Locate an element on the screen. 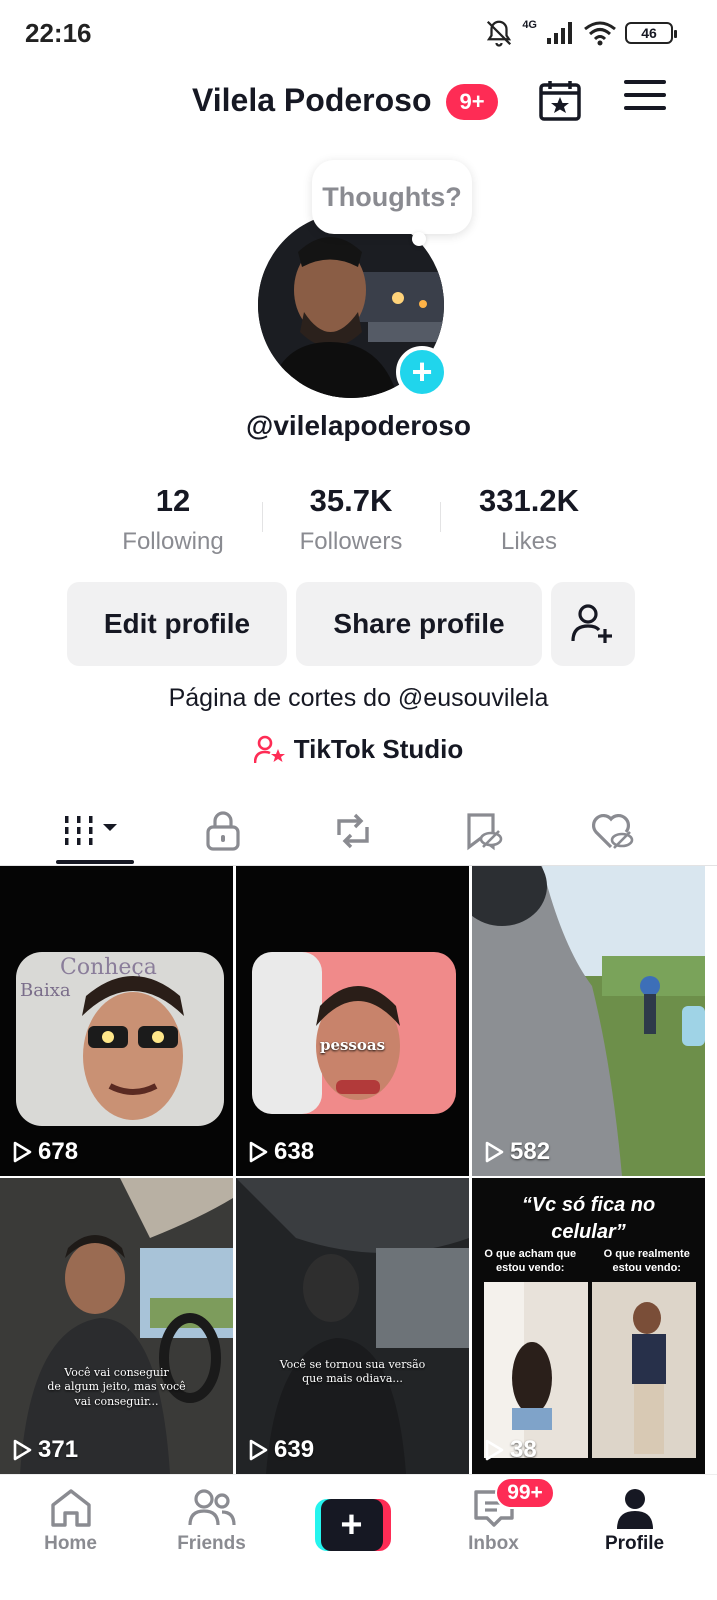 The width and height of the screenshot is (717, 1600). nav-inbox-label: Inbox is located at coordinates (493, 1543).